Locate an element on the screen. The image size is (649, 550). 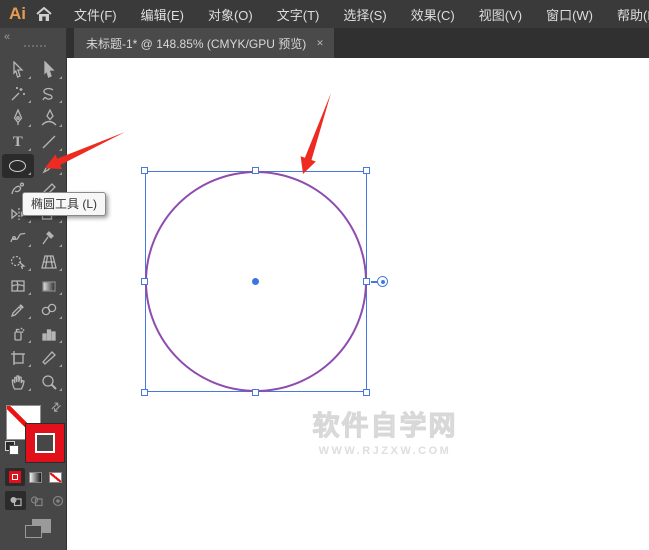
color-button is located at coordinates (15, 477).